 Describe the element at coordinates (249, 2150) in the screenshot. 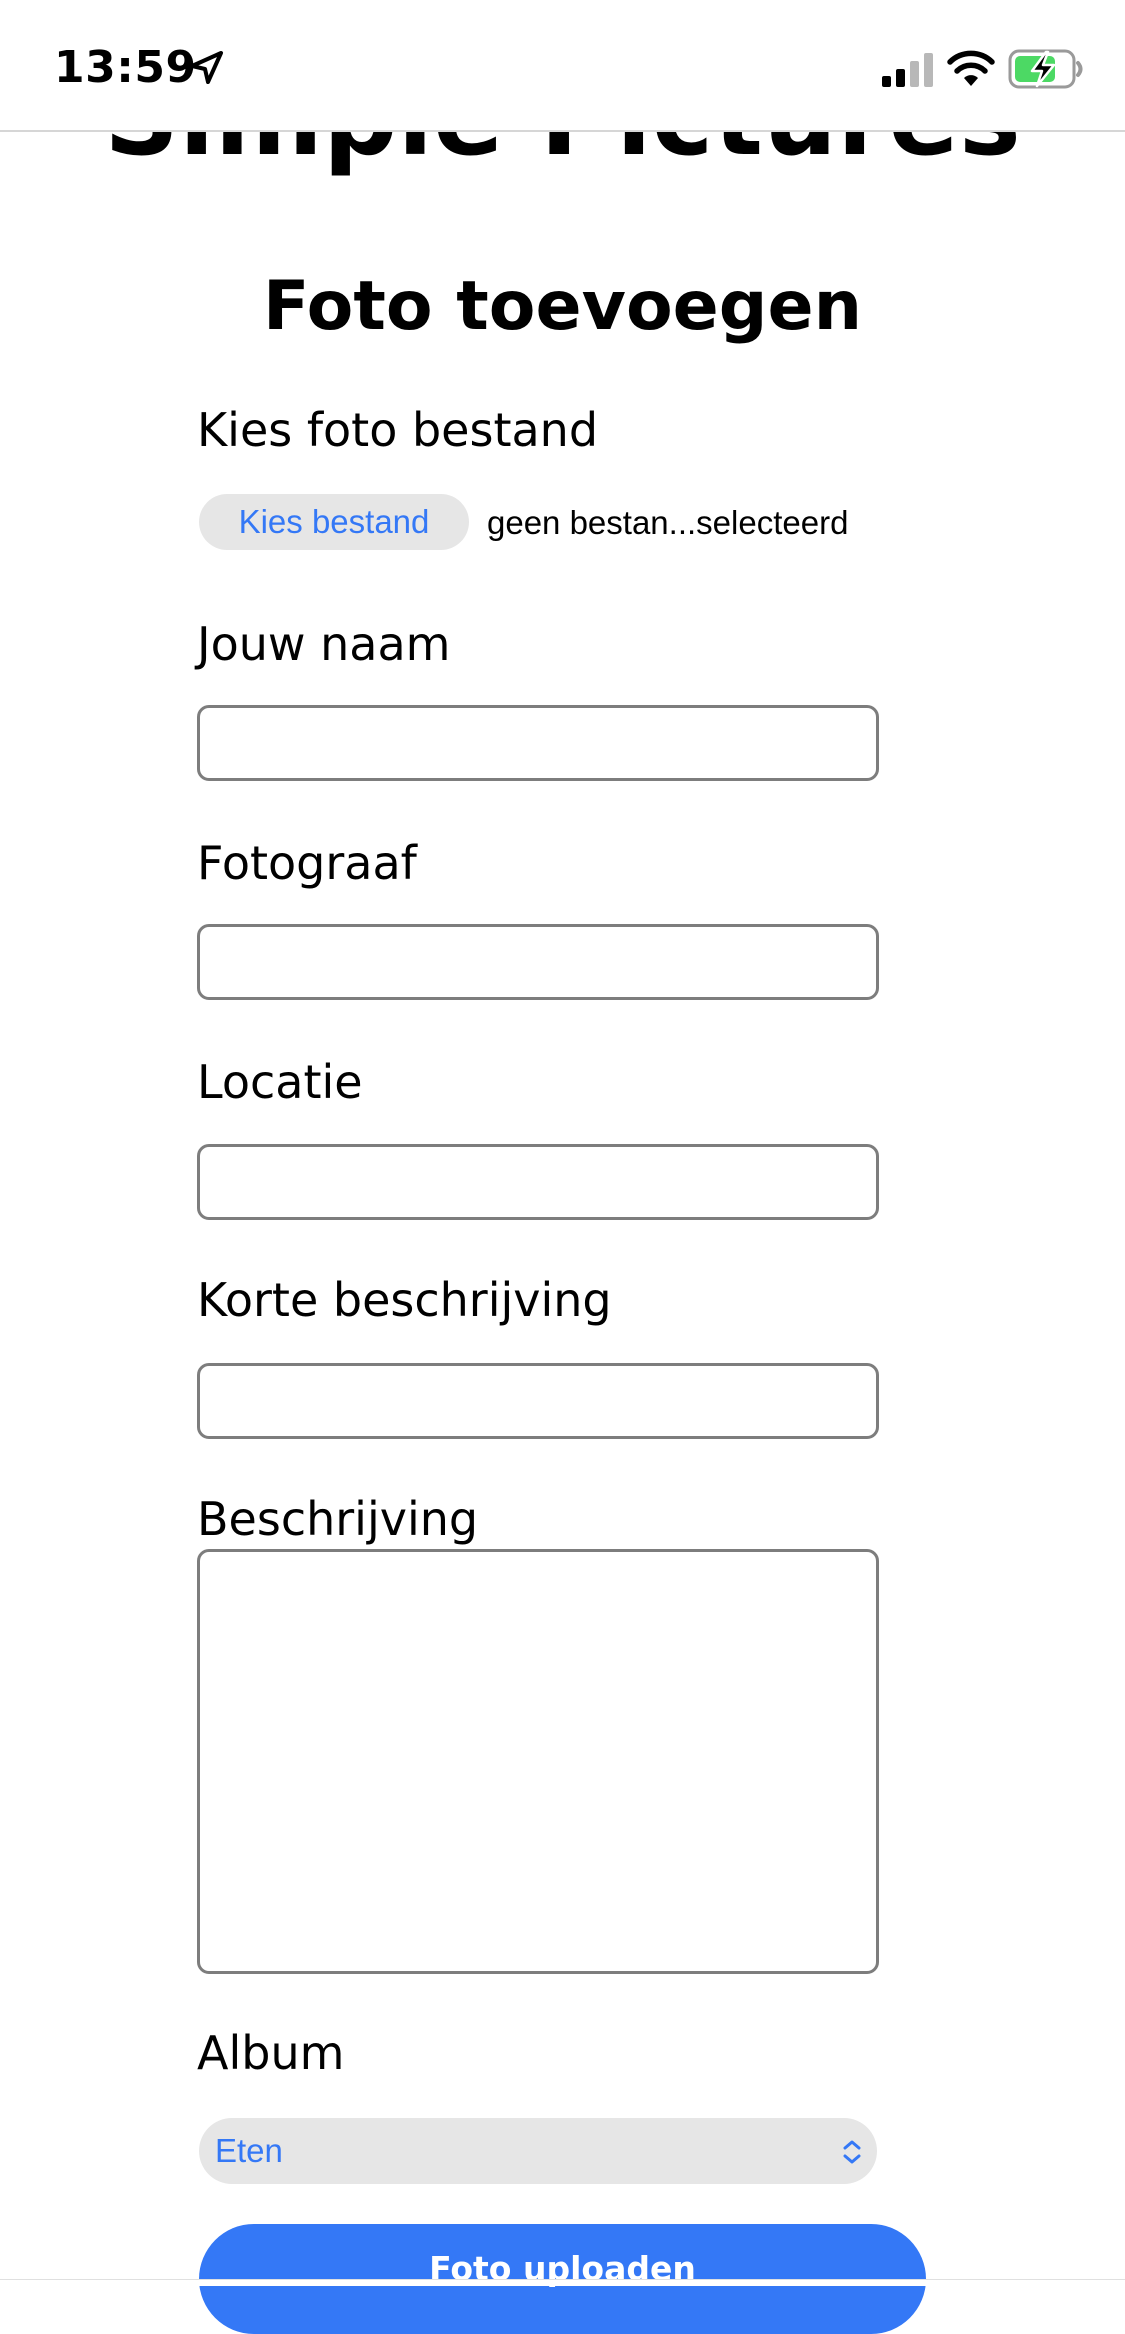

I see `album-selected-value: Eten` at that location.